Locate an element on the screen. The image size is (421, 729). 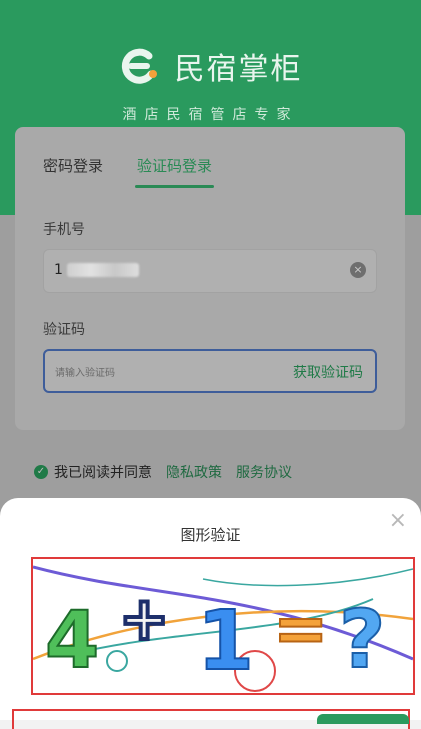
captcha-symbol-1: + is located at coordinates (144, 619).